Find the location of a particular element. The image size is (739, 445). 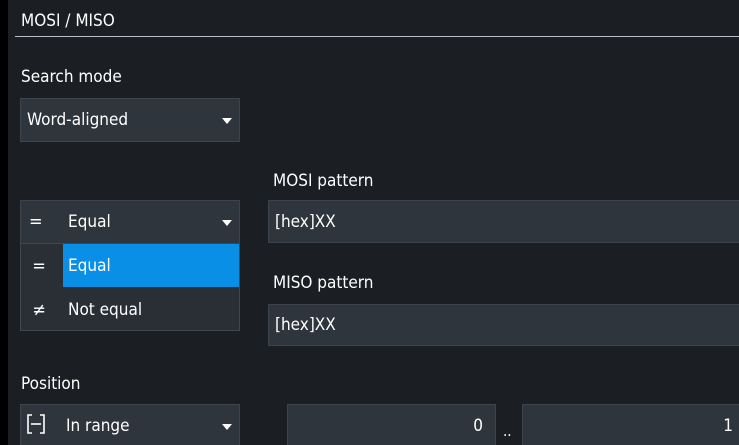

mosi-pattern-label: MOSI pattern is located at coordinates (323, 181).